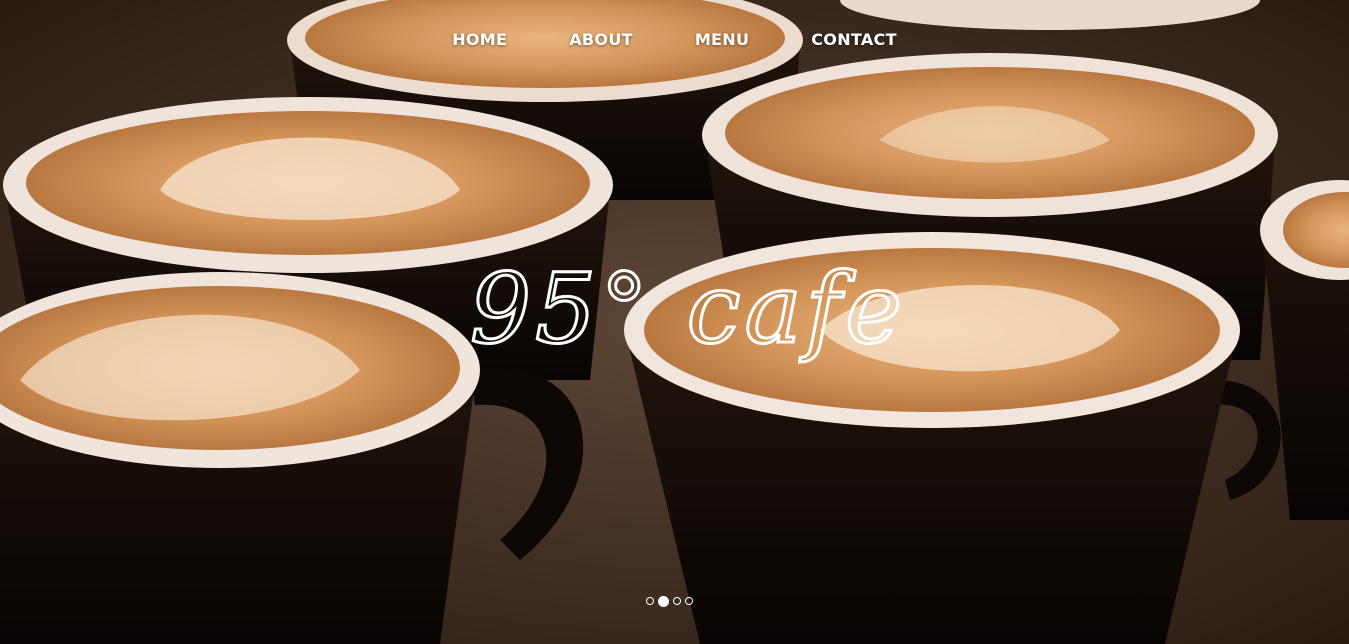  I want to click on main-navigation: HOME ABOUT MENU CONTACT, so click(674, 39).